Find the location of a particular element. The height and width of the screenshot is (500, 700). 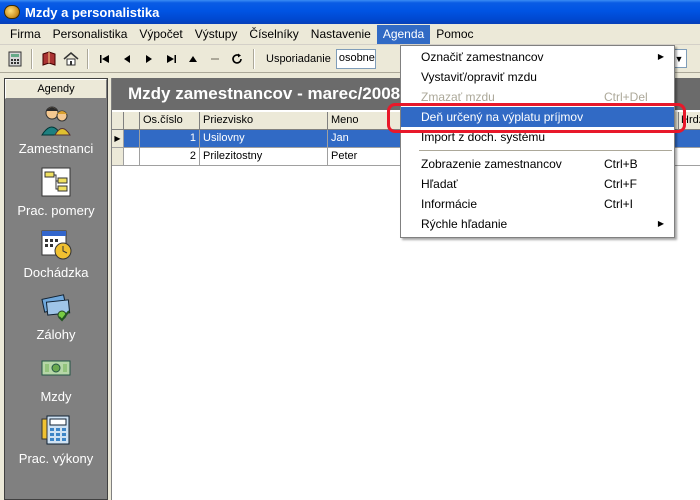

cell-priezvisko: Prilezitostny is located at coordinates (264, 157).